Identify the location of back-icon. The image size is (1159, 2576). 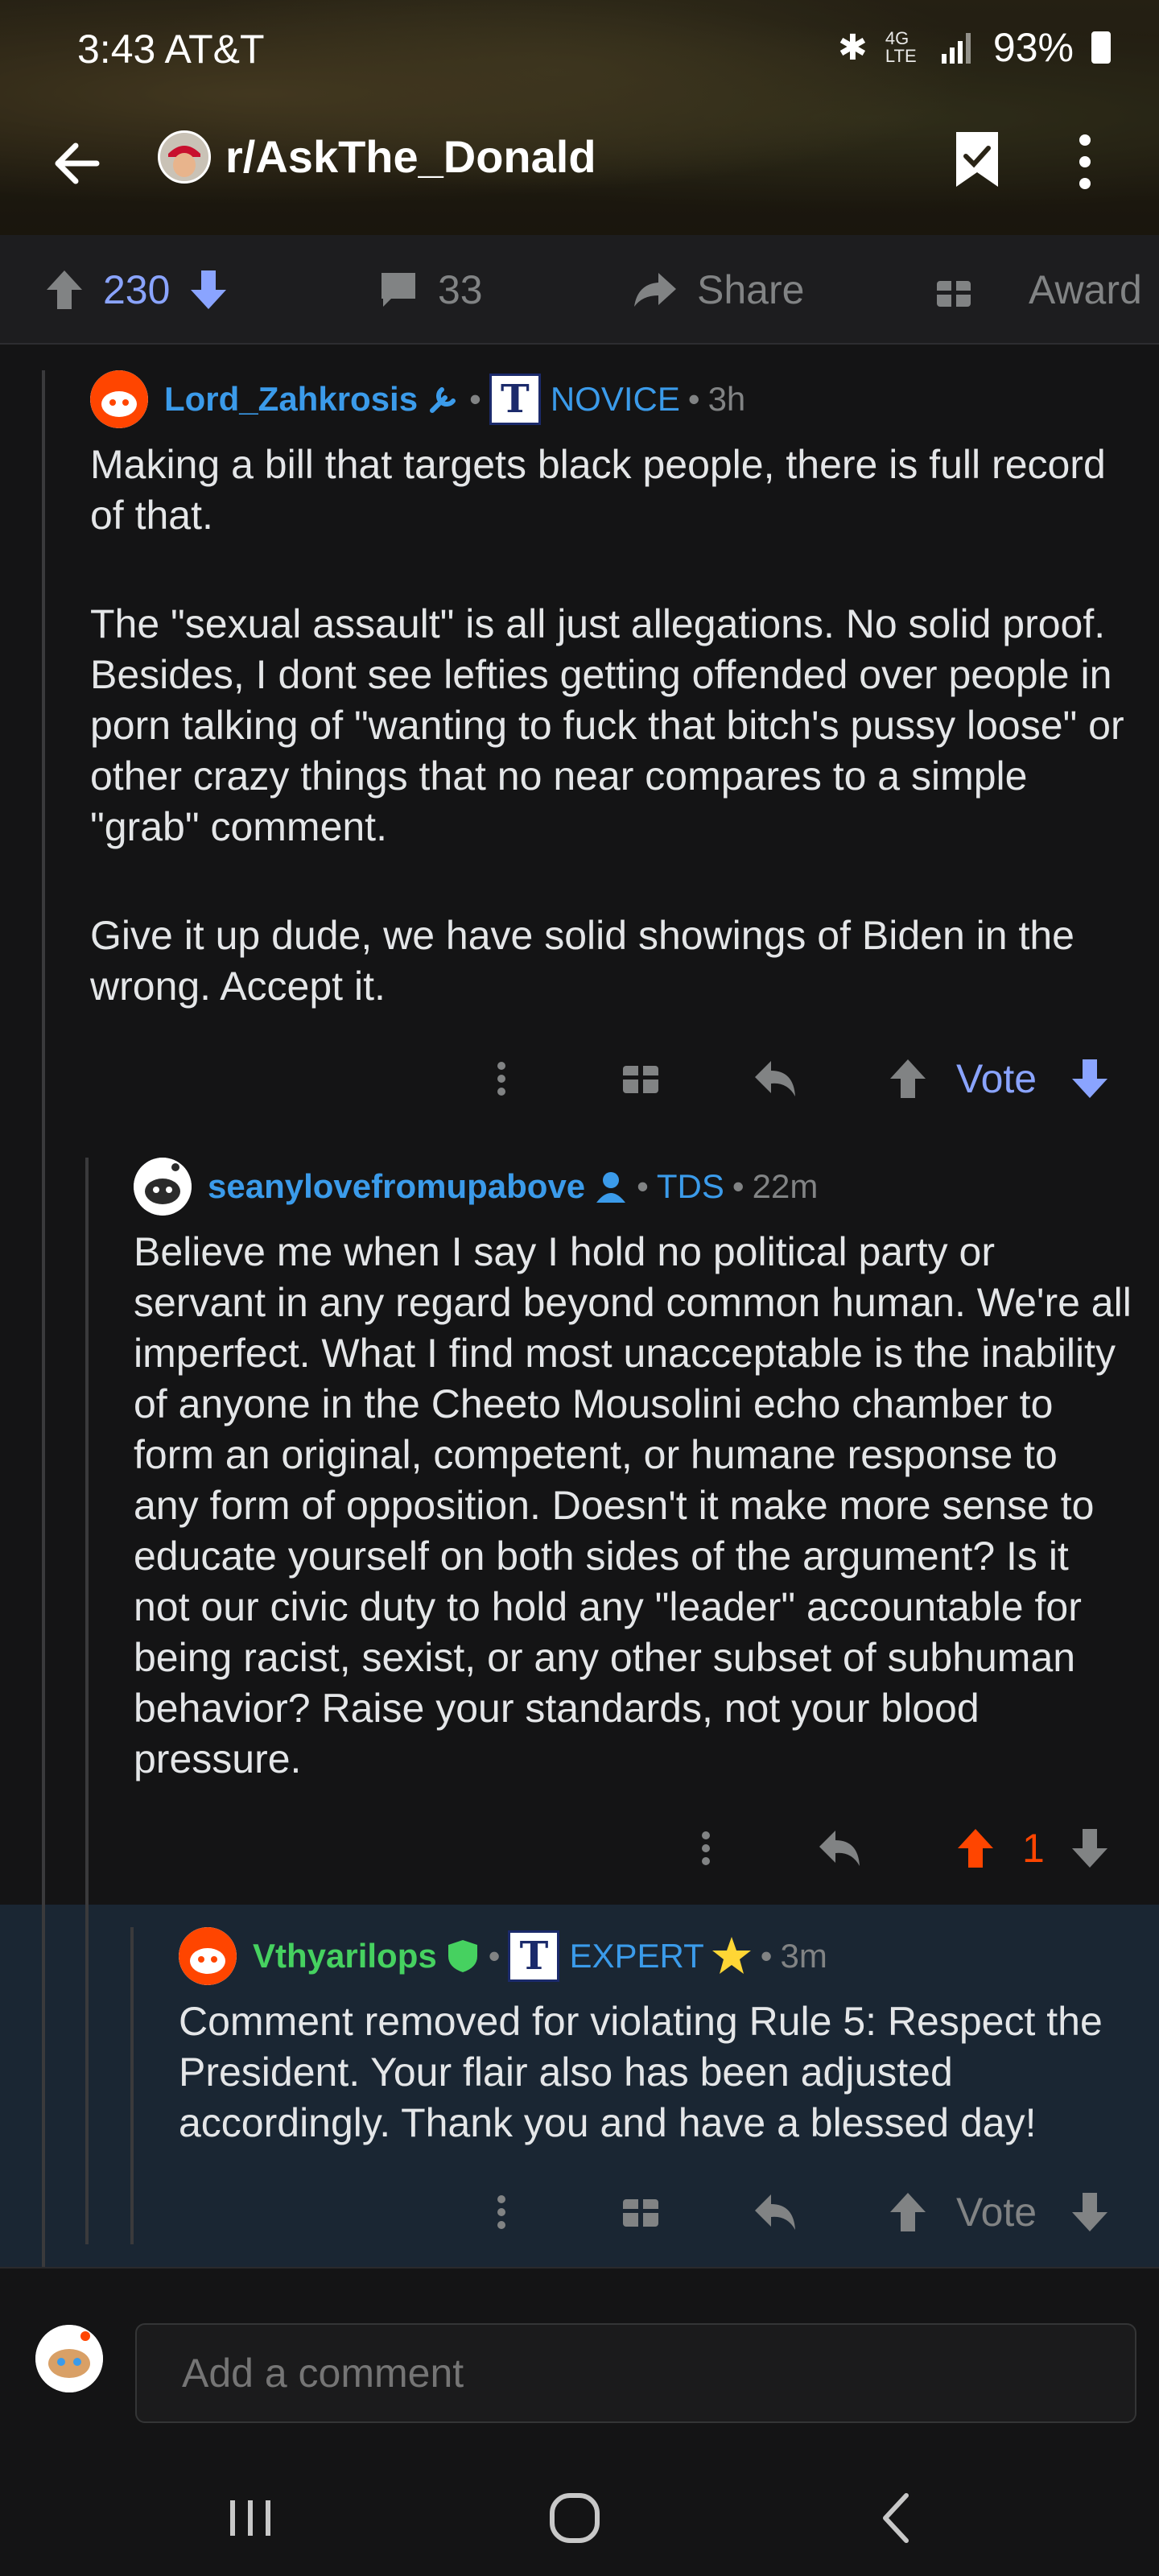
(898, 2518).